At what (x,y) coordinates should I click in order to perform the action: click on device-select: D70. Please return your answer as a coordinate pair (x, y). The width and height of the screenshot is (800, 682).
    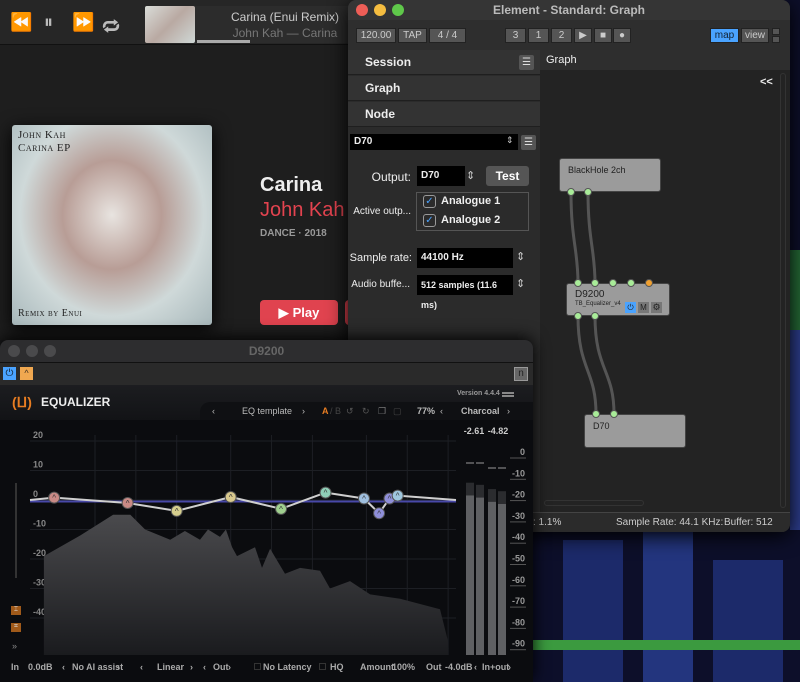
    Looking at the image, I should click on (434, 142).